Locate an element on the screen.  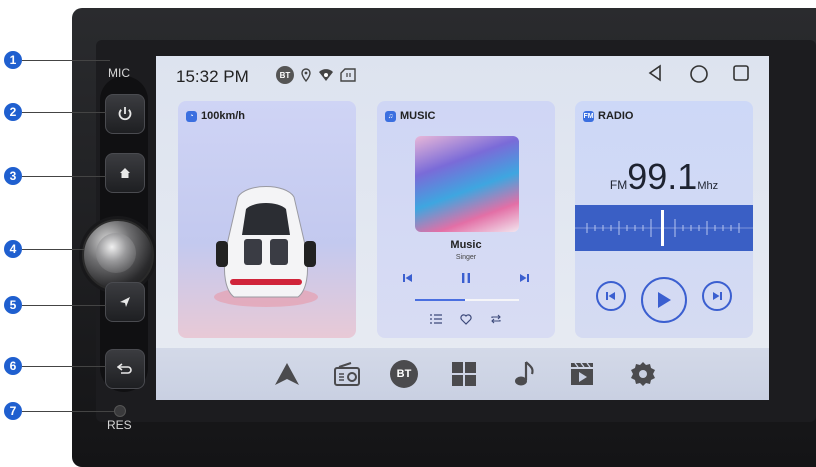
dock-settings-icon is located at coordinates (643, 374).